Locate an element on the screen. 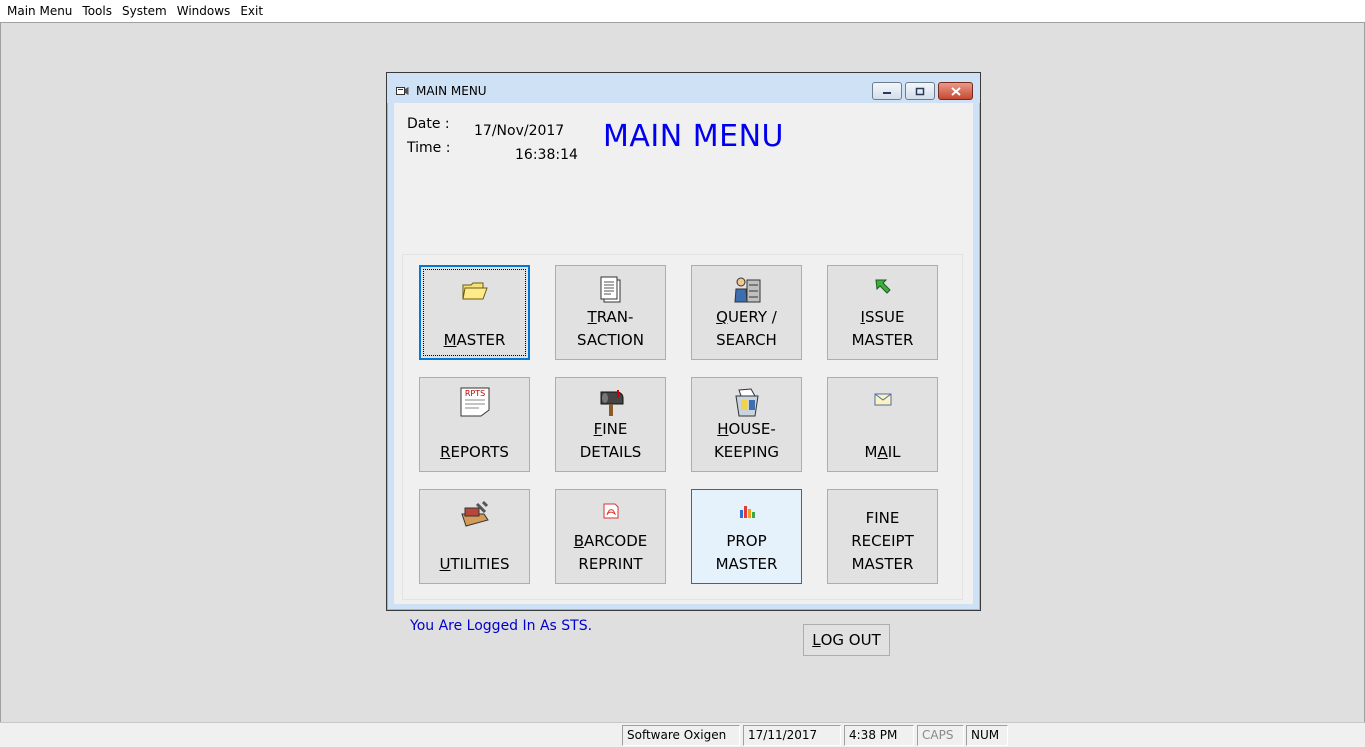  prop-master-button: PROP MASTER is located at coordinates (746, 536).